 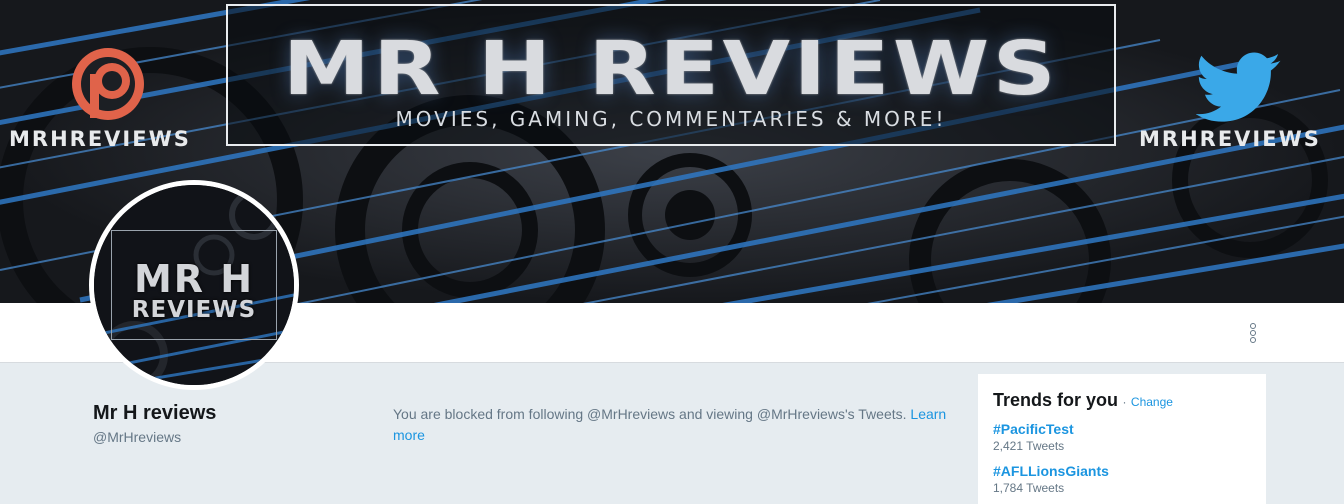 What do you see at coordinates (1238, 87) in the screenshot?
I see `twitter-bird-icon` at bounding box center [1238, 87].